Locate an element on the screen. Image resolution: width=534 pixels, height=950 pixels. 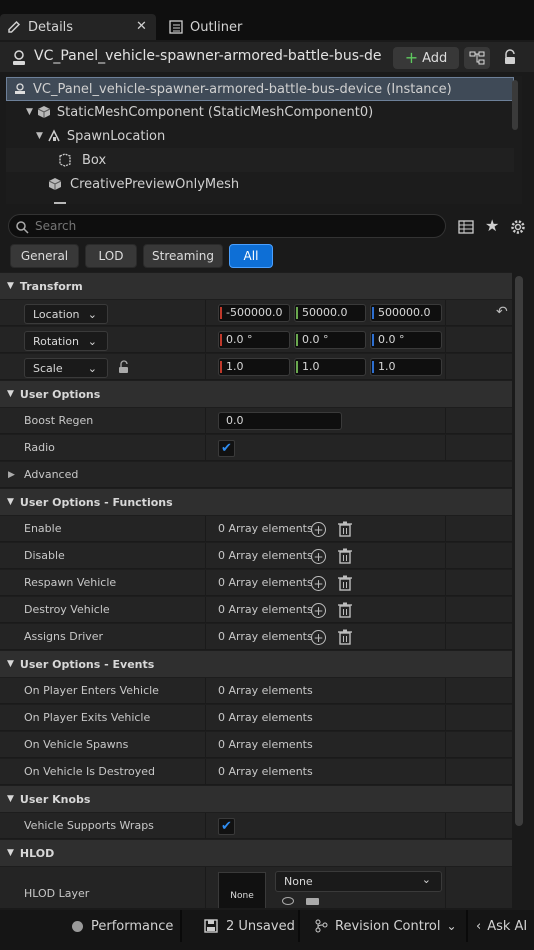
unlock-icon is located at coordinates (124, 367).